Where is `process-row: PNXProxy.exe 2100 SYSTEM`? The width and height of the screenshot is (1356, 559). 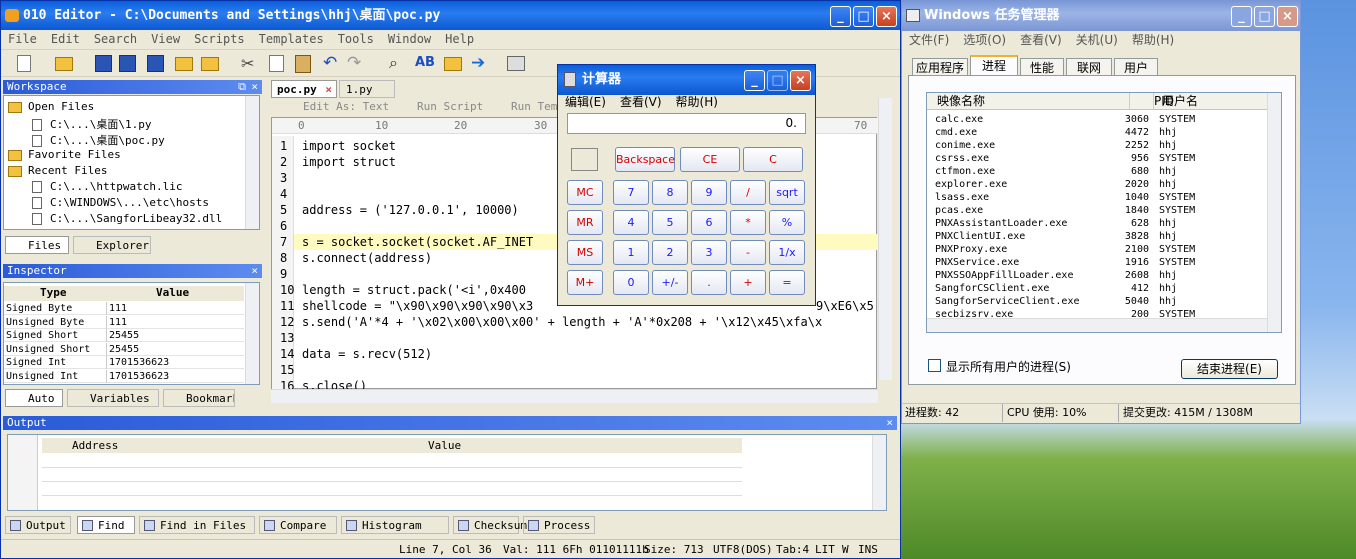 process-row: PNXProxy.exe 2100 SYSTEM is located at coordinates (1097, 249).